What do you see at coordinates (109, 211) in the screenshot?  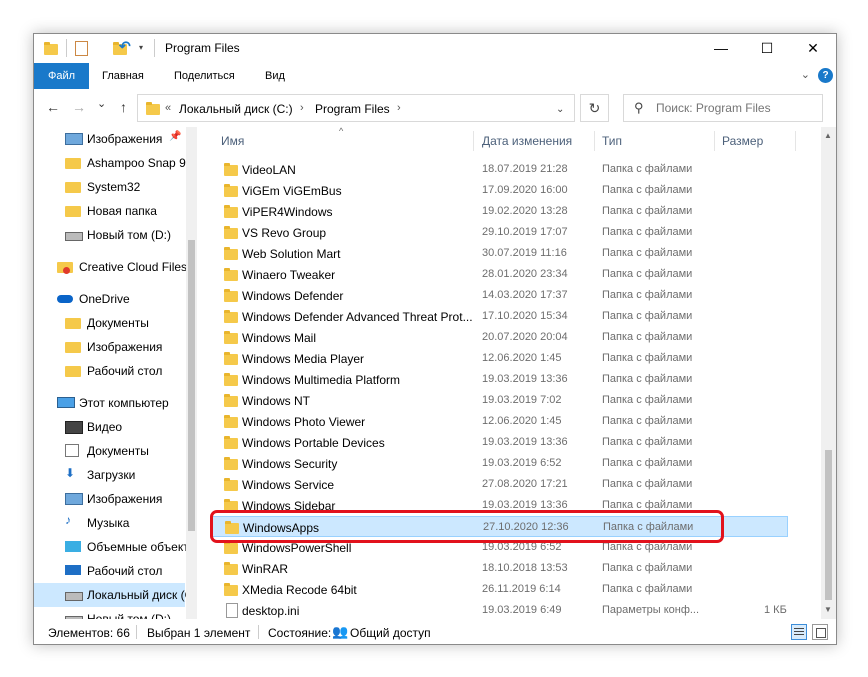 I see `sidebar-item: Новая папка` at bounding box center [109, 211].